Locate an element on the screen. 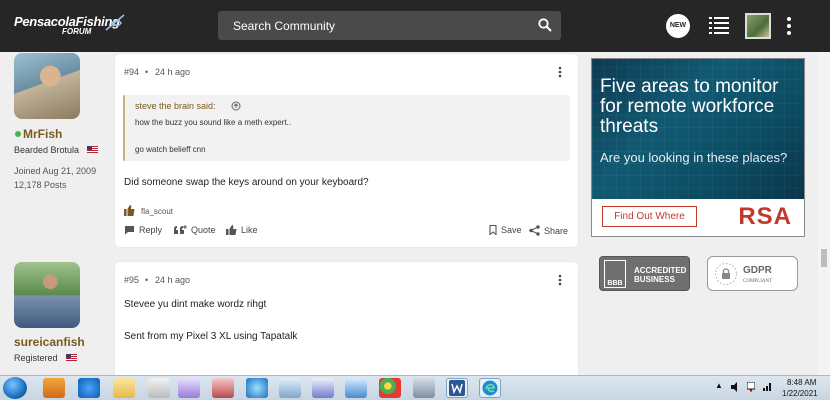 The height and width of the screenshot is (400, 830). gdpr-badge: GDPR COMPLIANT is located at coordinates (752, 273).